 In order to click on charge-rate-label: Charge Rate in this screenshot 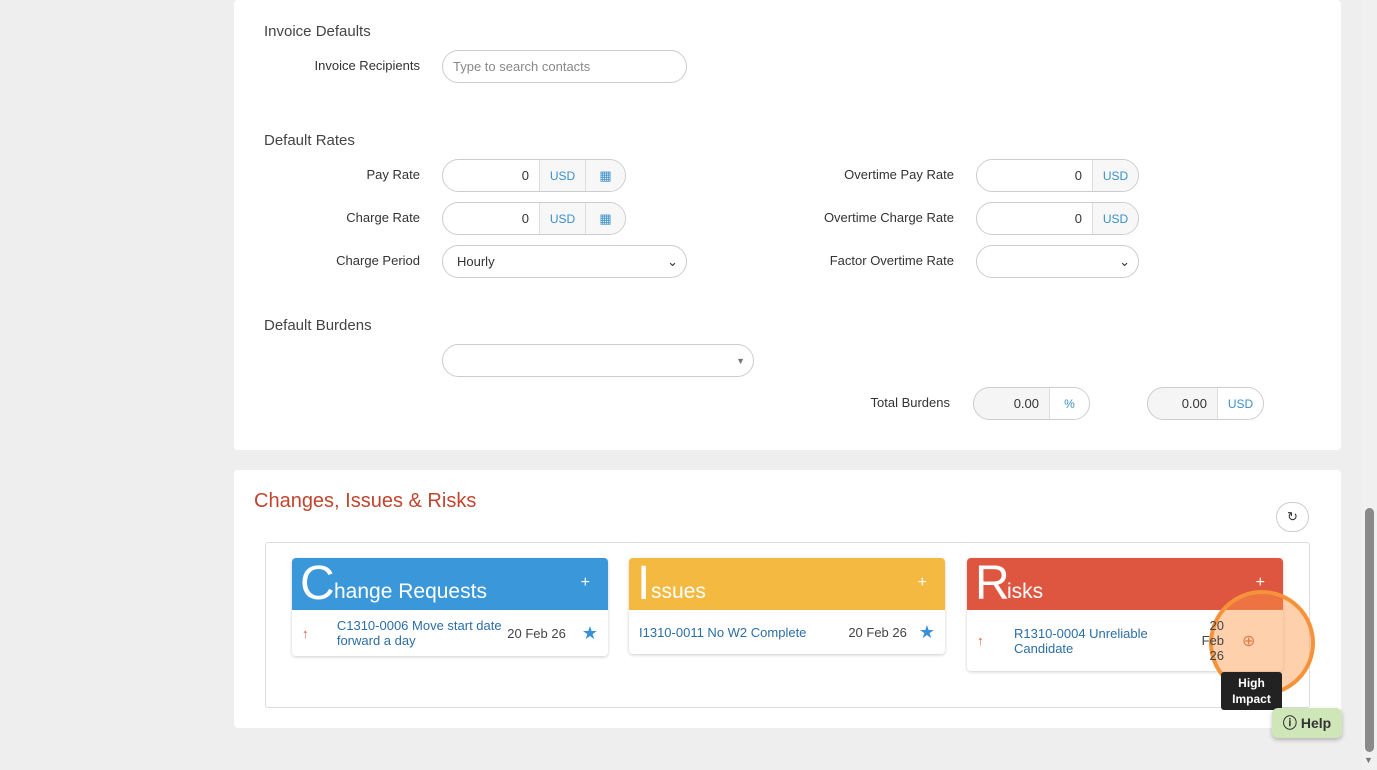, I will do `click(383, 217)`.